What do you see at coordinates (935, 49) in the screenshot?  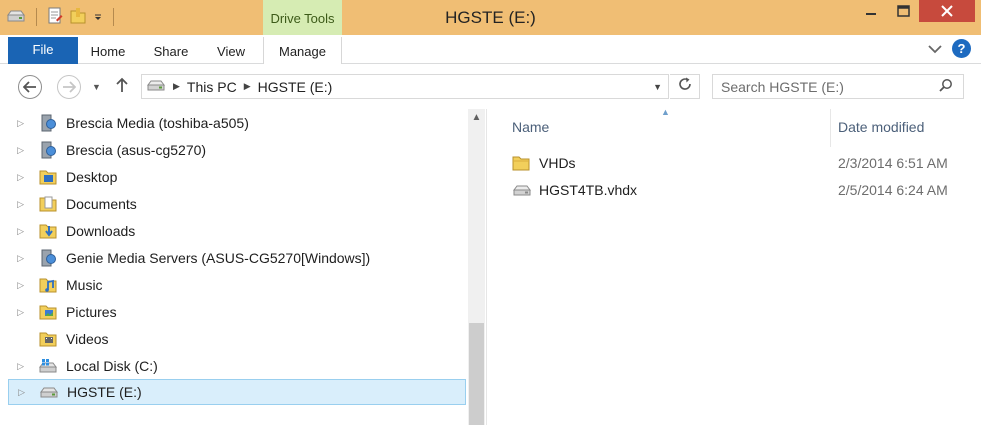 I see `ribbon-expand-chevron-icon` at bounding box center [935, 49].